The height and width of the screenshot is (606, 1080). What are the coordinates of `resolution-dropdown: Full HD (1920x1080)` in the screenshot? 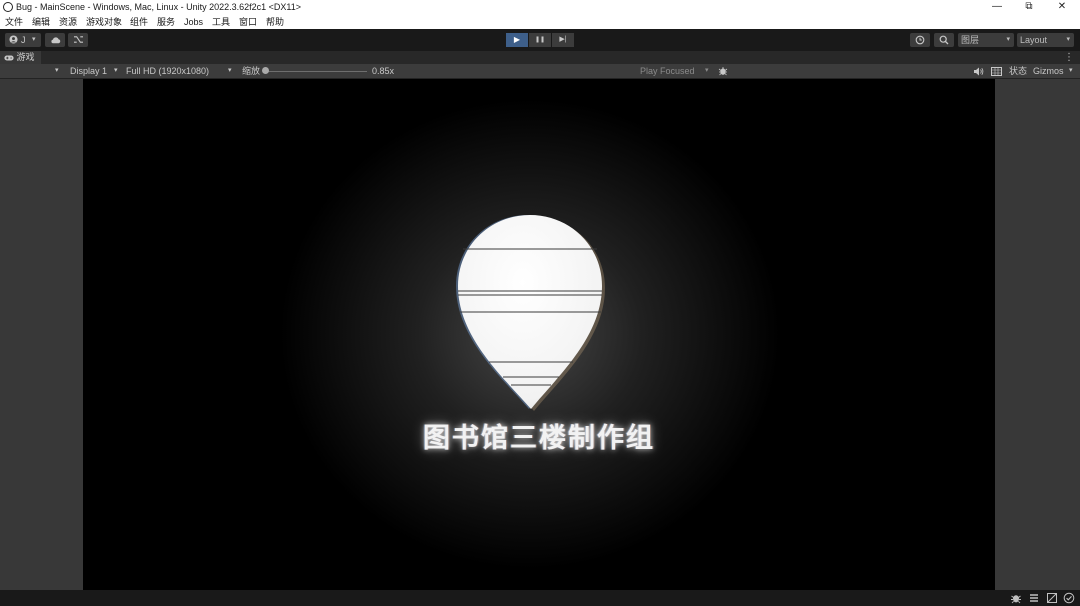 It's located at (167, 71).